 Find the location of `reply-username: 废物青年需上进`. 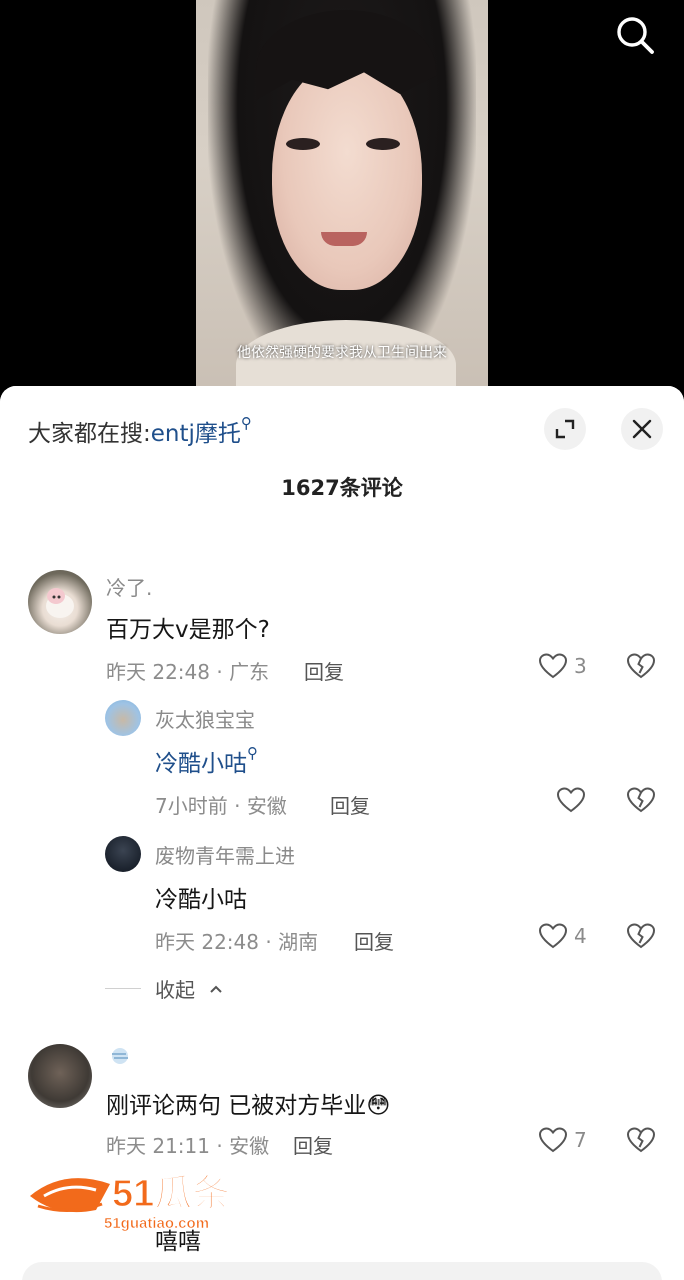

reply-username: 废物青年需上进 is located at coordinates (225, 854).